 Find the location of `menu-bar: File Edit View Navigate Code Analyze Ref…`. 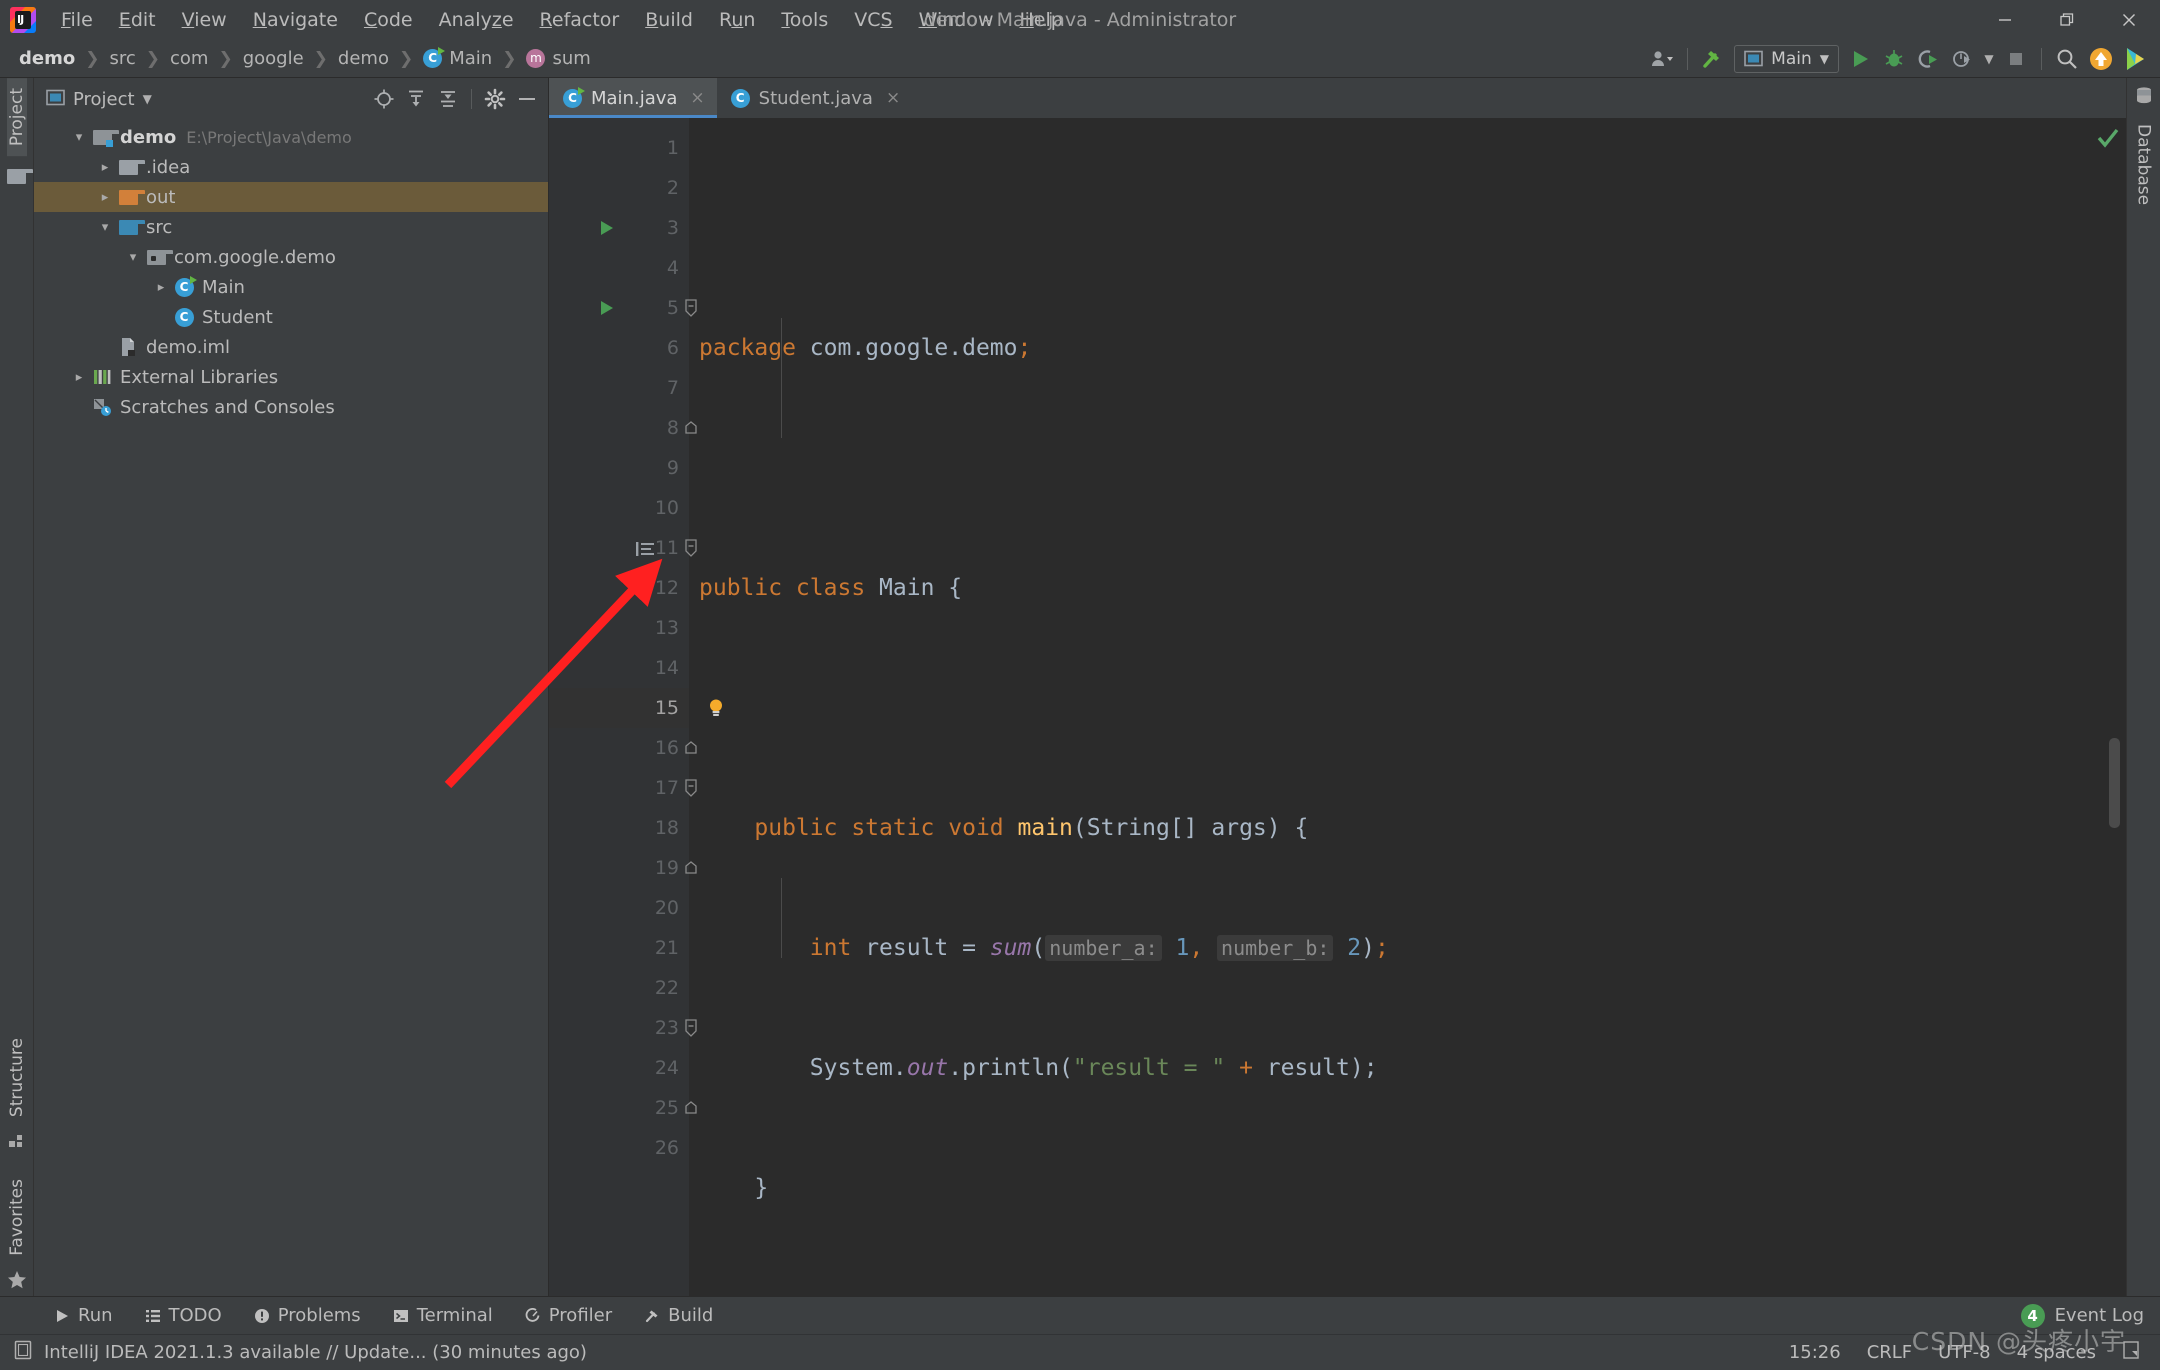

menu-bar: File Edit View Navigate Code Analyze Ref… is located at coordinates (562, 20).